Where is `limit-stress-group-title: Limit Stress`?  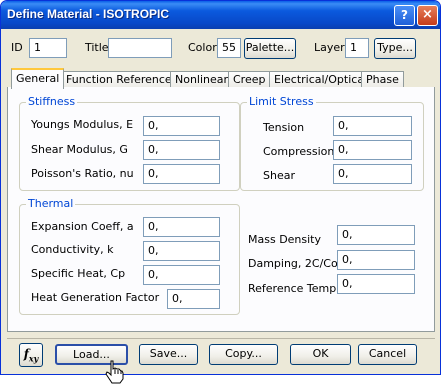
limit-stress-group-title: Limit Stress is located at coordinates (281, 101).